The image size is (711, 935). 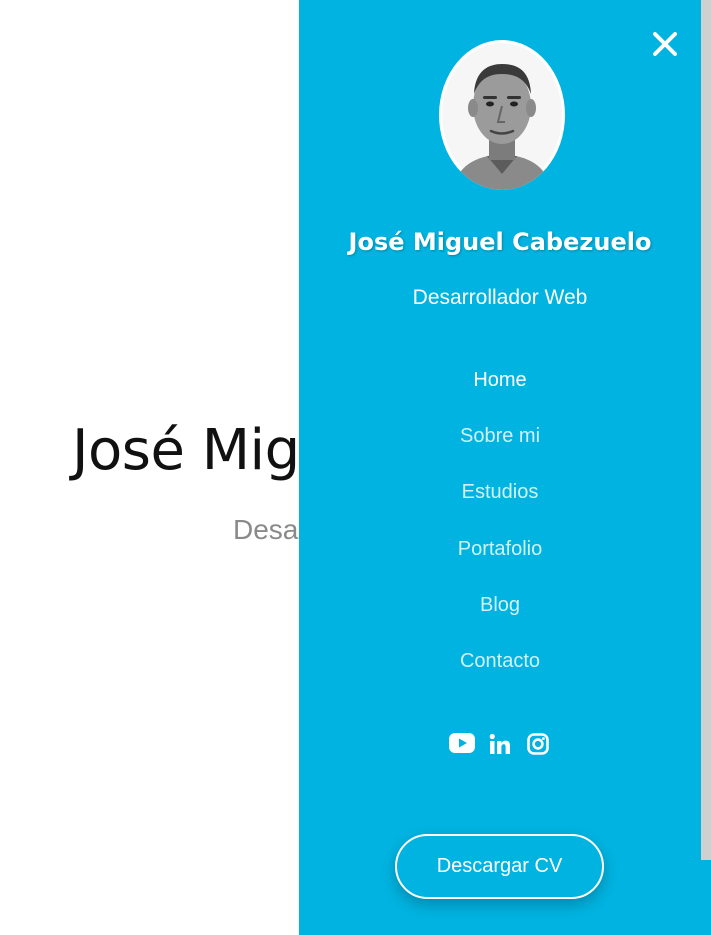 I want to click on nav-item-contacto: Contacto, so click(x=500, y=671).